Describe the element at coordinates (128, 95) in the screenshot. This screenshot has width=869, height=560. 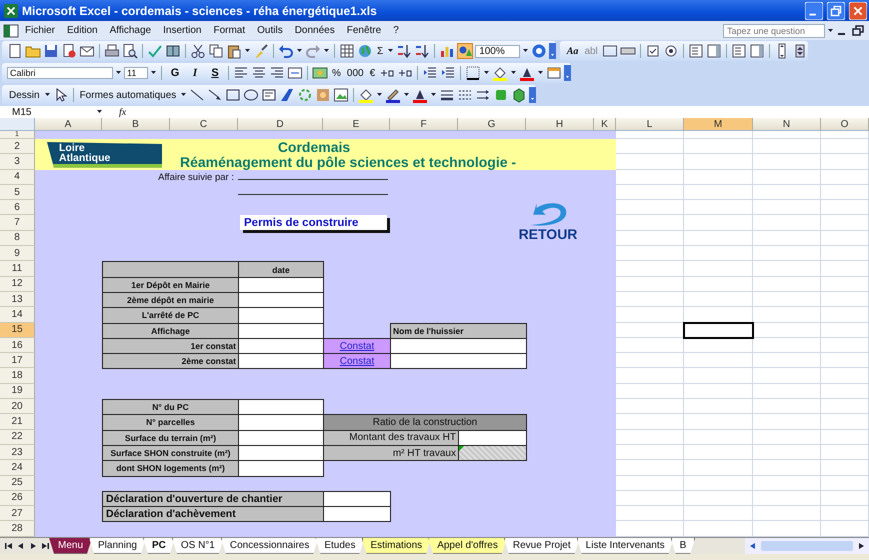
I see `autoshapes-menu: Formes automatiques` at that location.